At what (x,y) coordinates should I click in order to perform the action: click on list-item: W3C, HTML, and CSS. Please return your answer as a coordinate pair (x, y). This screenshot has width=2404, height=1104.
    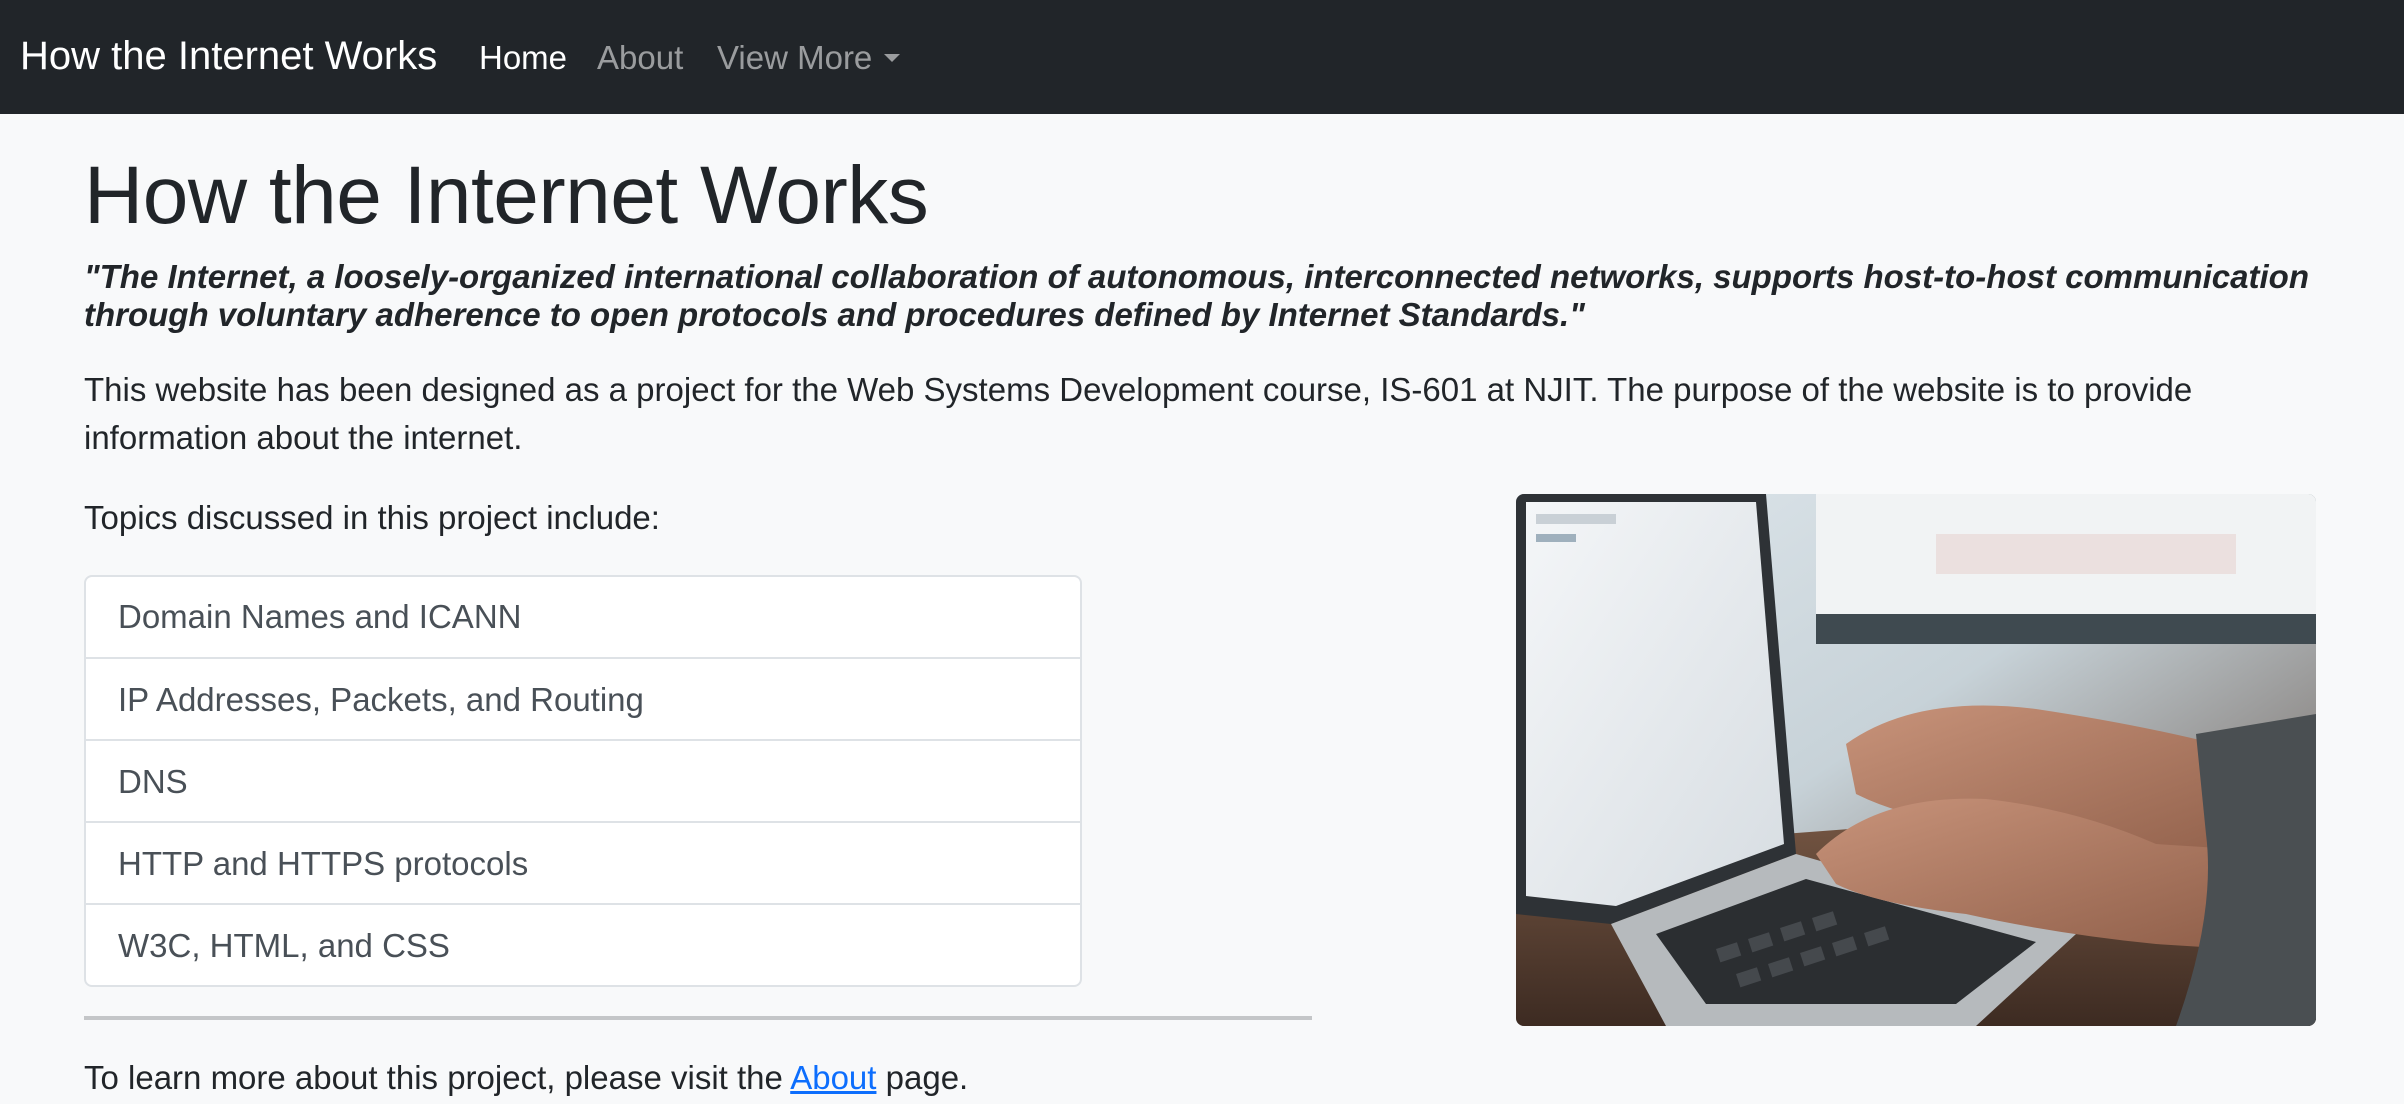
    Looking at the image, I should click on (583, 944).